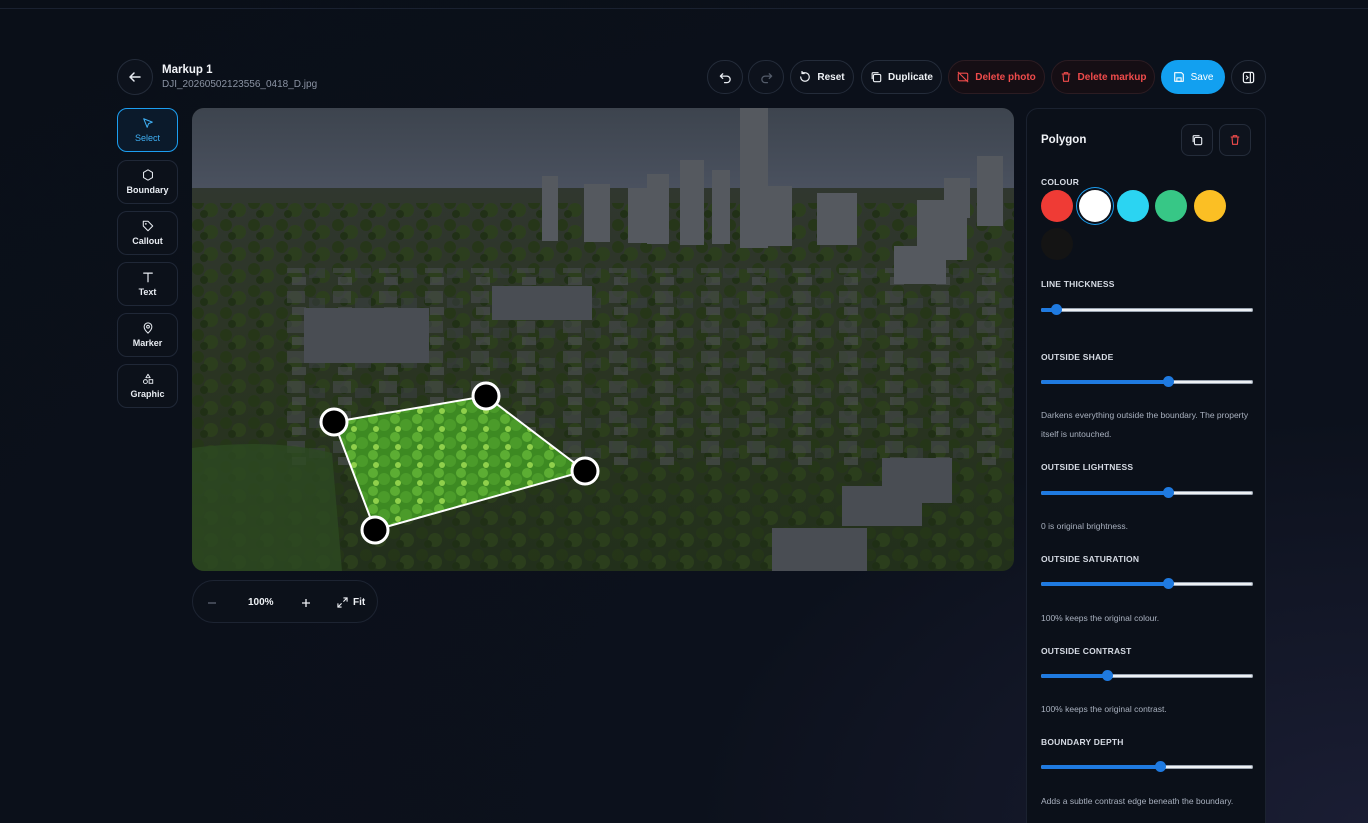  Describe the element at coordinates (187, 70) in the screenshot. I see `page-title: Markup 1` at that location.